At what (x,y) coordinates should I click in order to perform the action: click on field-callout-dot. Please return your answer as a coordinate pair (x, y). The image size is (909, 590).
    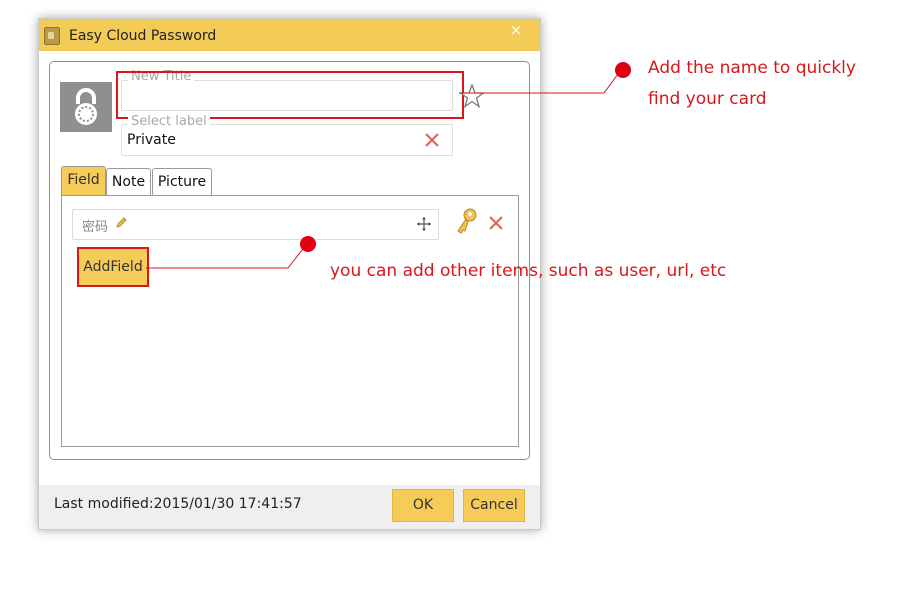
    Looking at the image, I should click on (308, 244).